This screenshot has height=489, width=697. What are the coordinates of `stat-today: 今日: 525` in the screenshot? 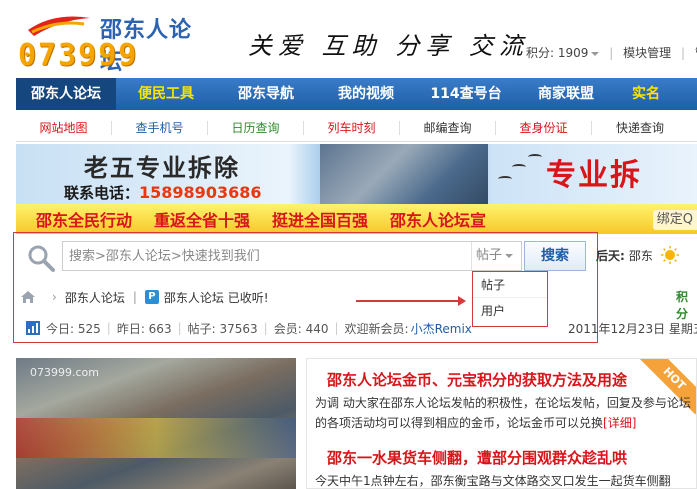 It's located at (73, 328).